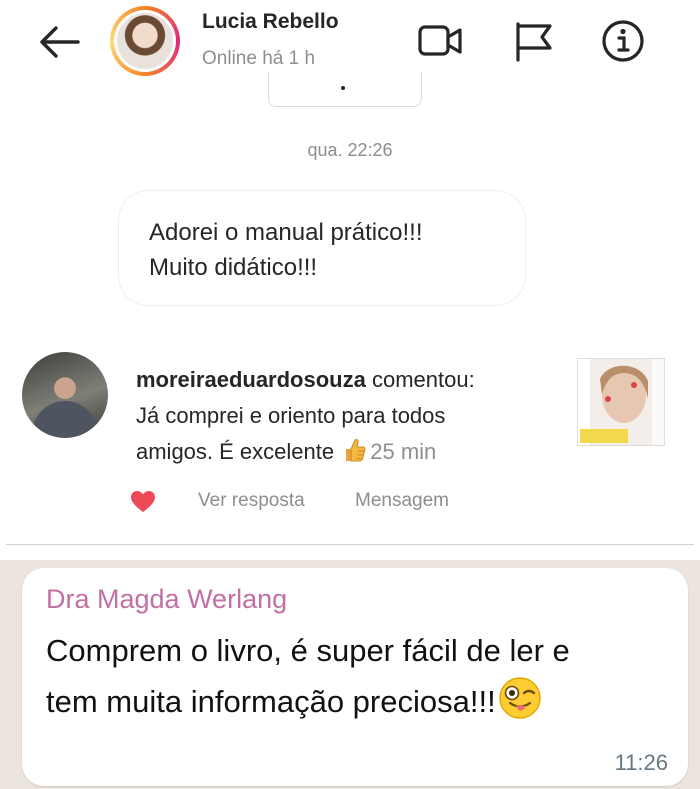 This screenshot has width=700, height=789. I want to click on chat-header: Lucia Rebello Online há 1 h, so click(350, 53).